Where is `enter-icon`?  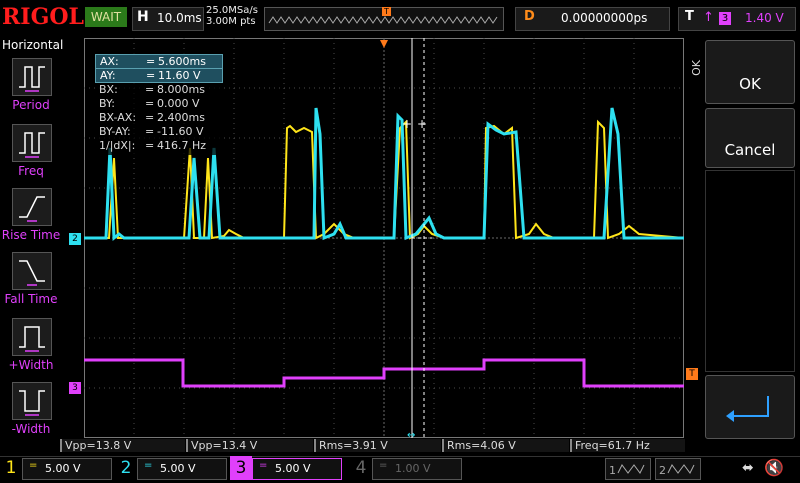
enter-icon is located at coordinates (747, 409).